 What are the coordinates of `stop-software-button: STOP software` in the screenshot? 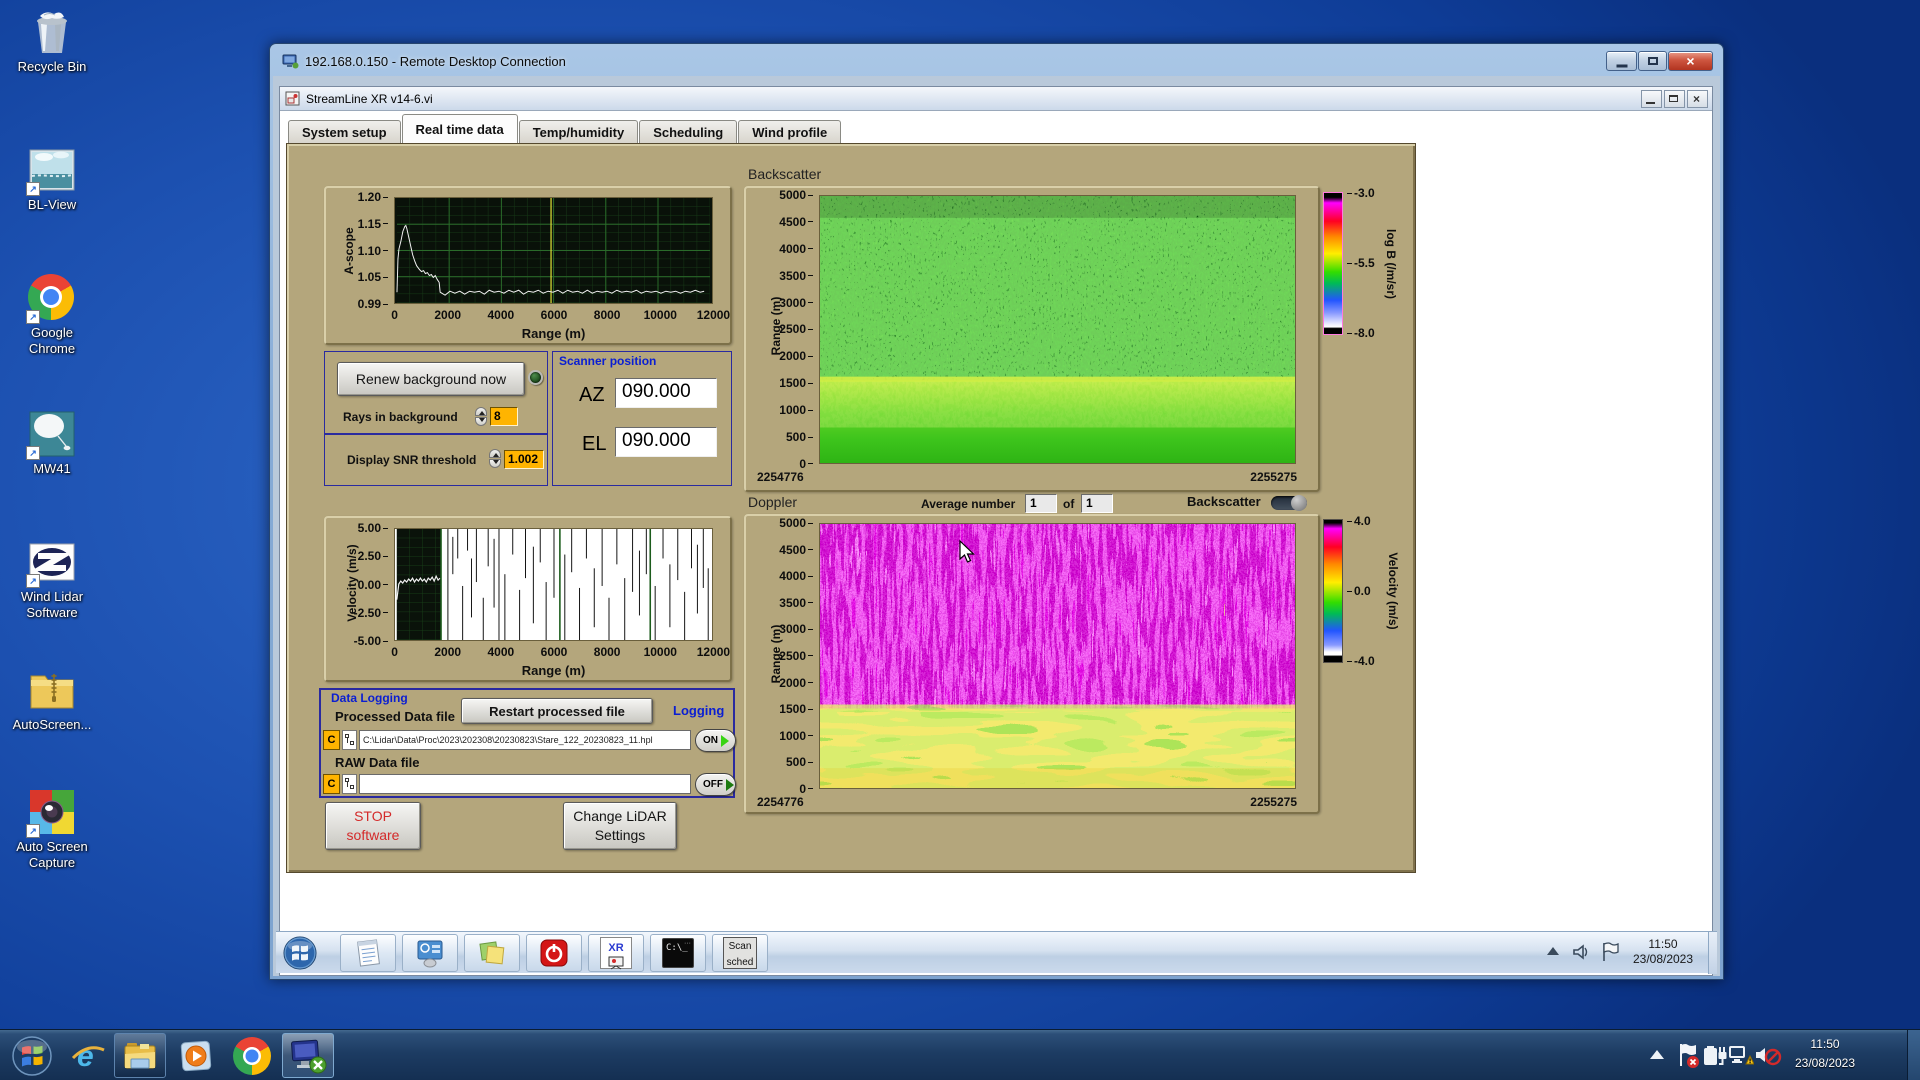 It's located at (373, 826).